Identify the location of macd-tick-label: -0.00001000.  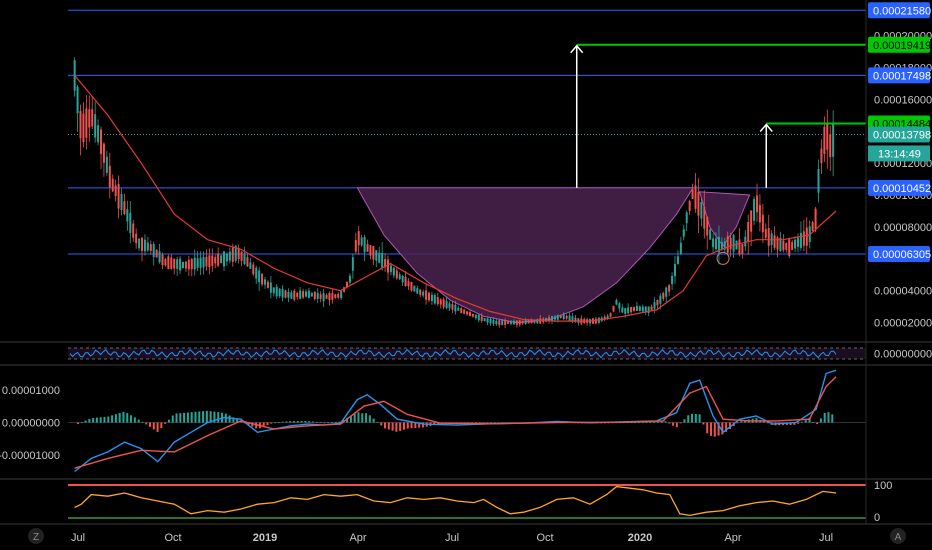
(30, 456).